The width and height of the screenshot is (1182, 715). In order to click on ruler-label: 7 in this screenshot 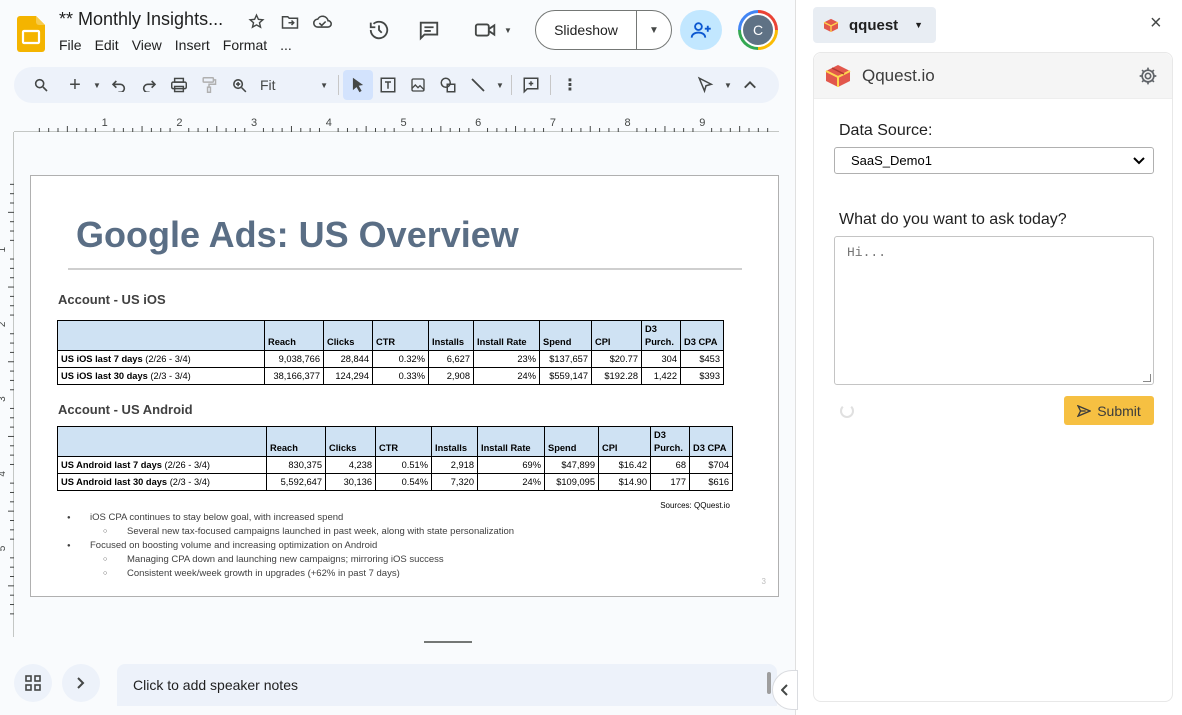, I will do `click(553, 123)`.